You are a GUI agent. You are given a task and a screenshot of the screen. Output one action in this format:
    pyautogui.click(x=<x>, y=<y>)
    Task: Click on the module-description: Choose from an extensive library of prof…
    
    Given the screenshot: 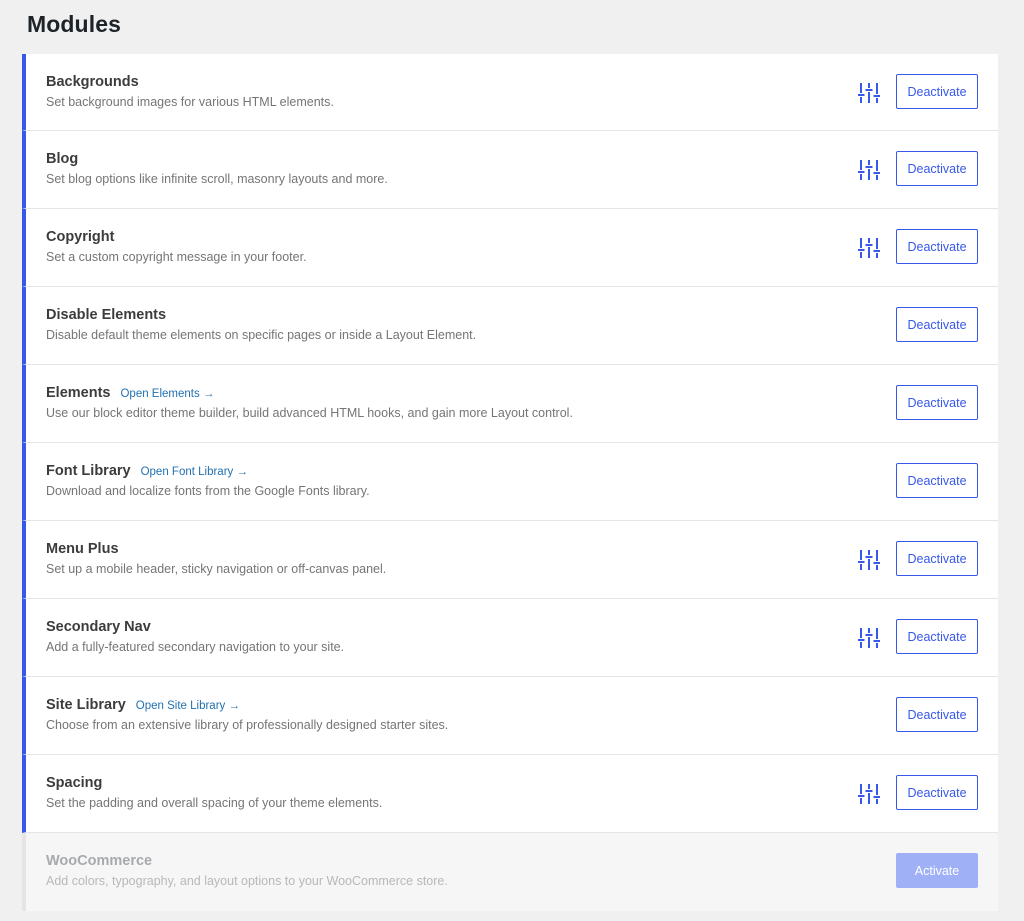 What is the action you would take?
    pyautogui.click(x=247, y=725)
    